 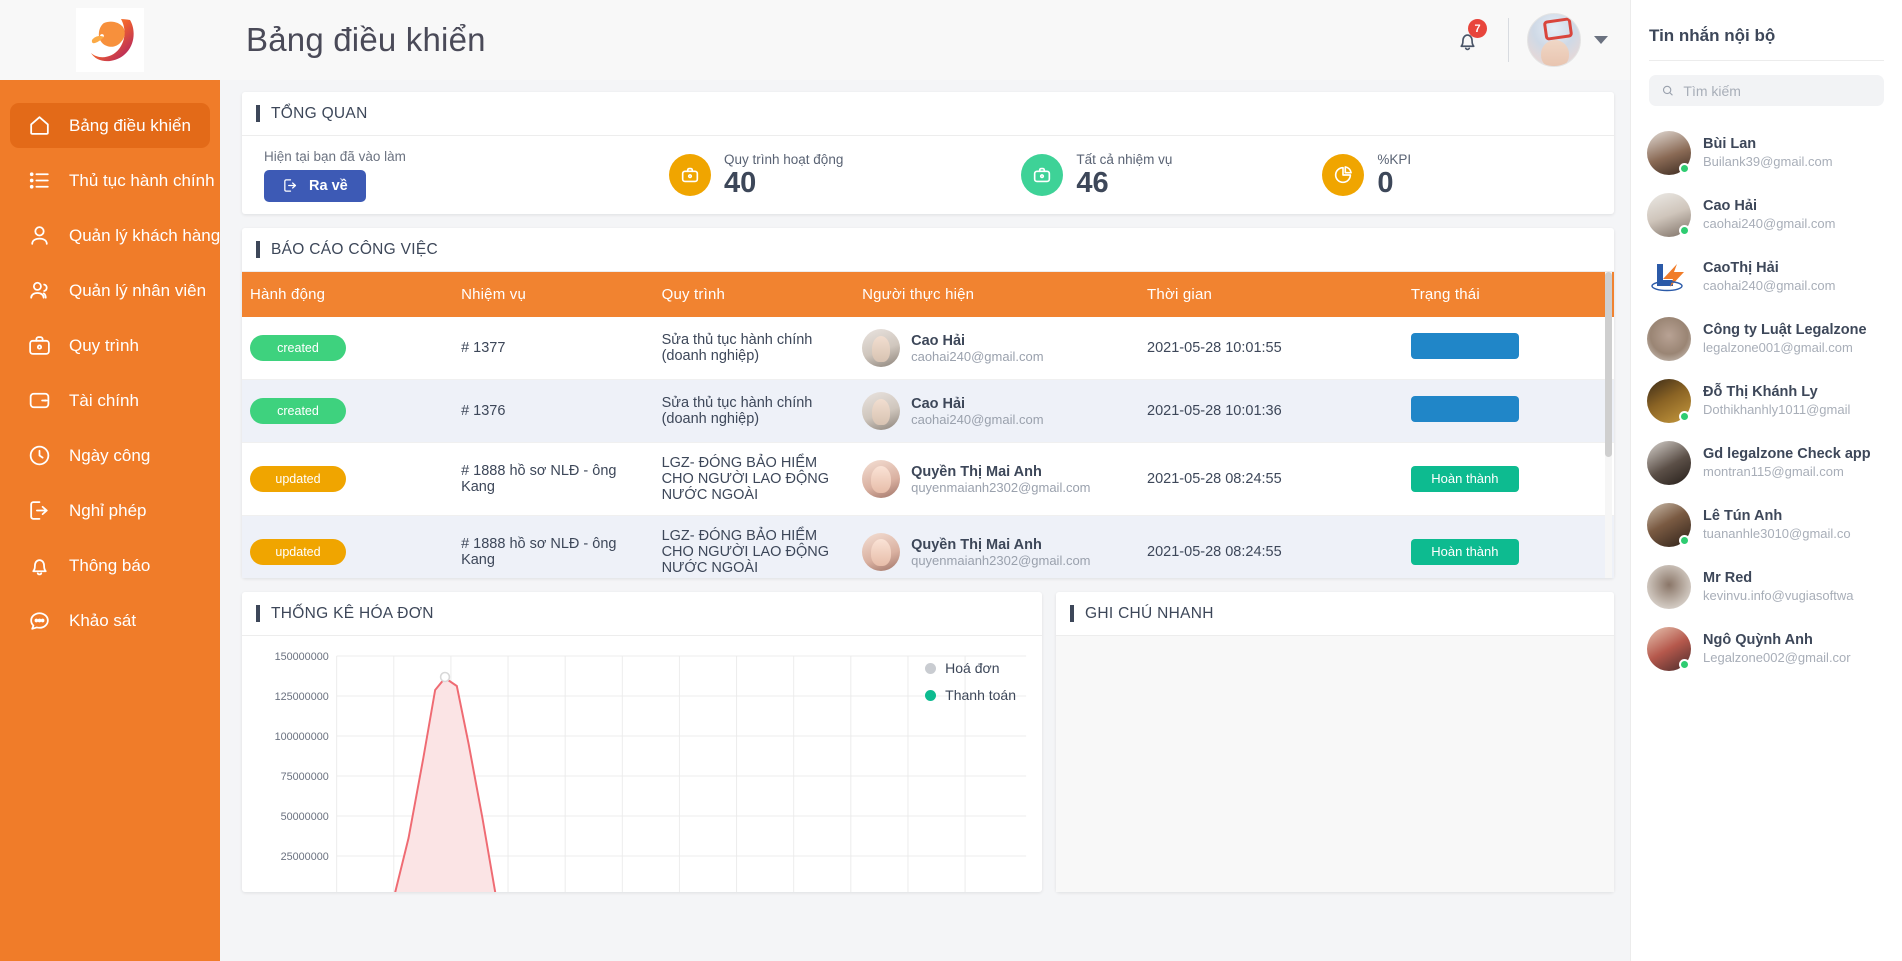 What do you see at coordinates (115, 235) in the screenshot?
I see `sidebar-item-quan-ly-khach-hang: Quản lý khách hàng` at bounding box center [115, 235].